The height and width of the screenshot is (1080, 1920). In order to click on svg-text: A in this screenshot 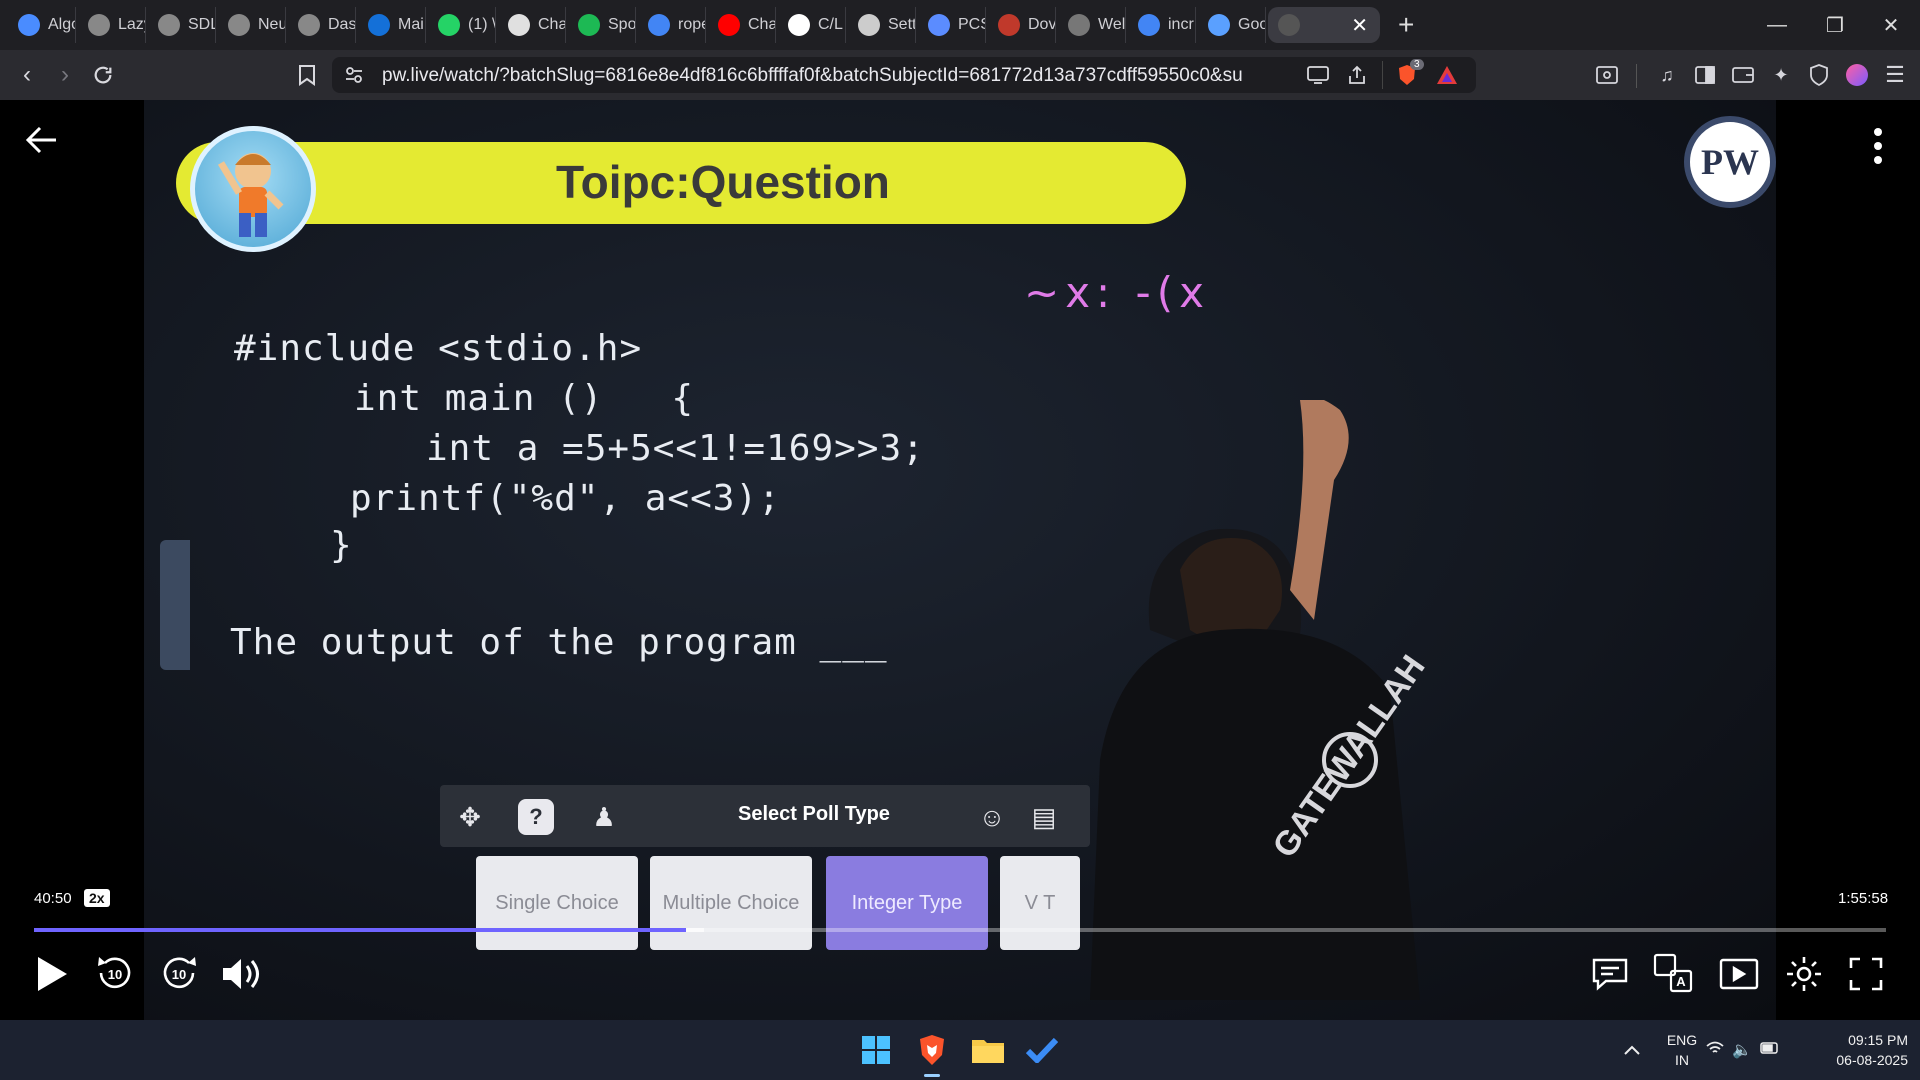, I will do `click(1681, 981)`.